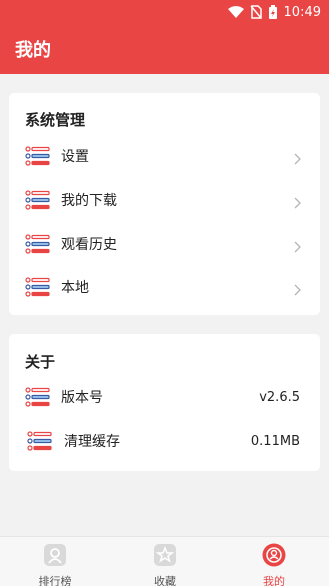 The image size is (329, 586). I want to click on nav-label-ranking: 排行榜, so click(55, 580).